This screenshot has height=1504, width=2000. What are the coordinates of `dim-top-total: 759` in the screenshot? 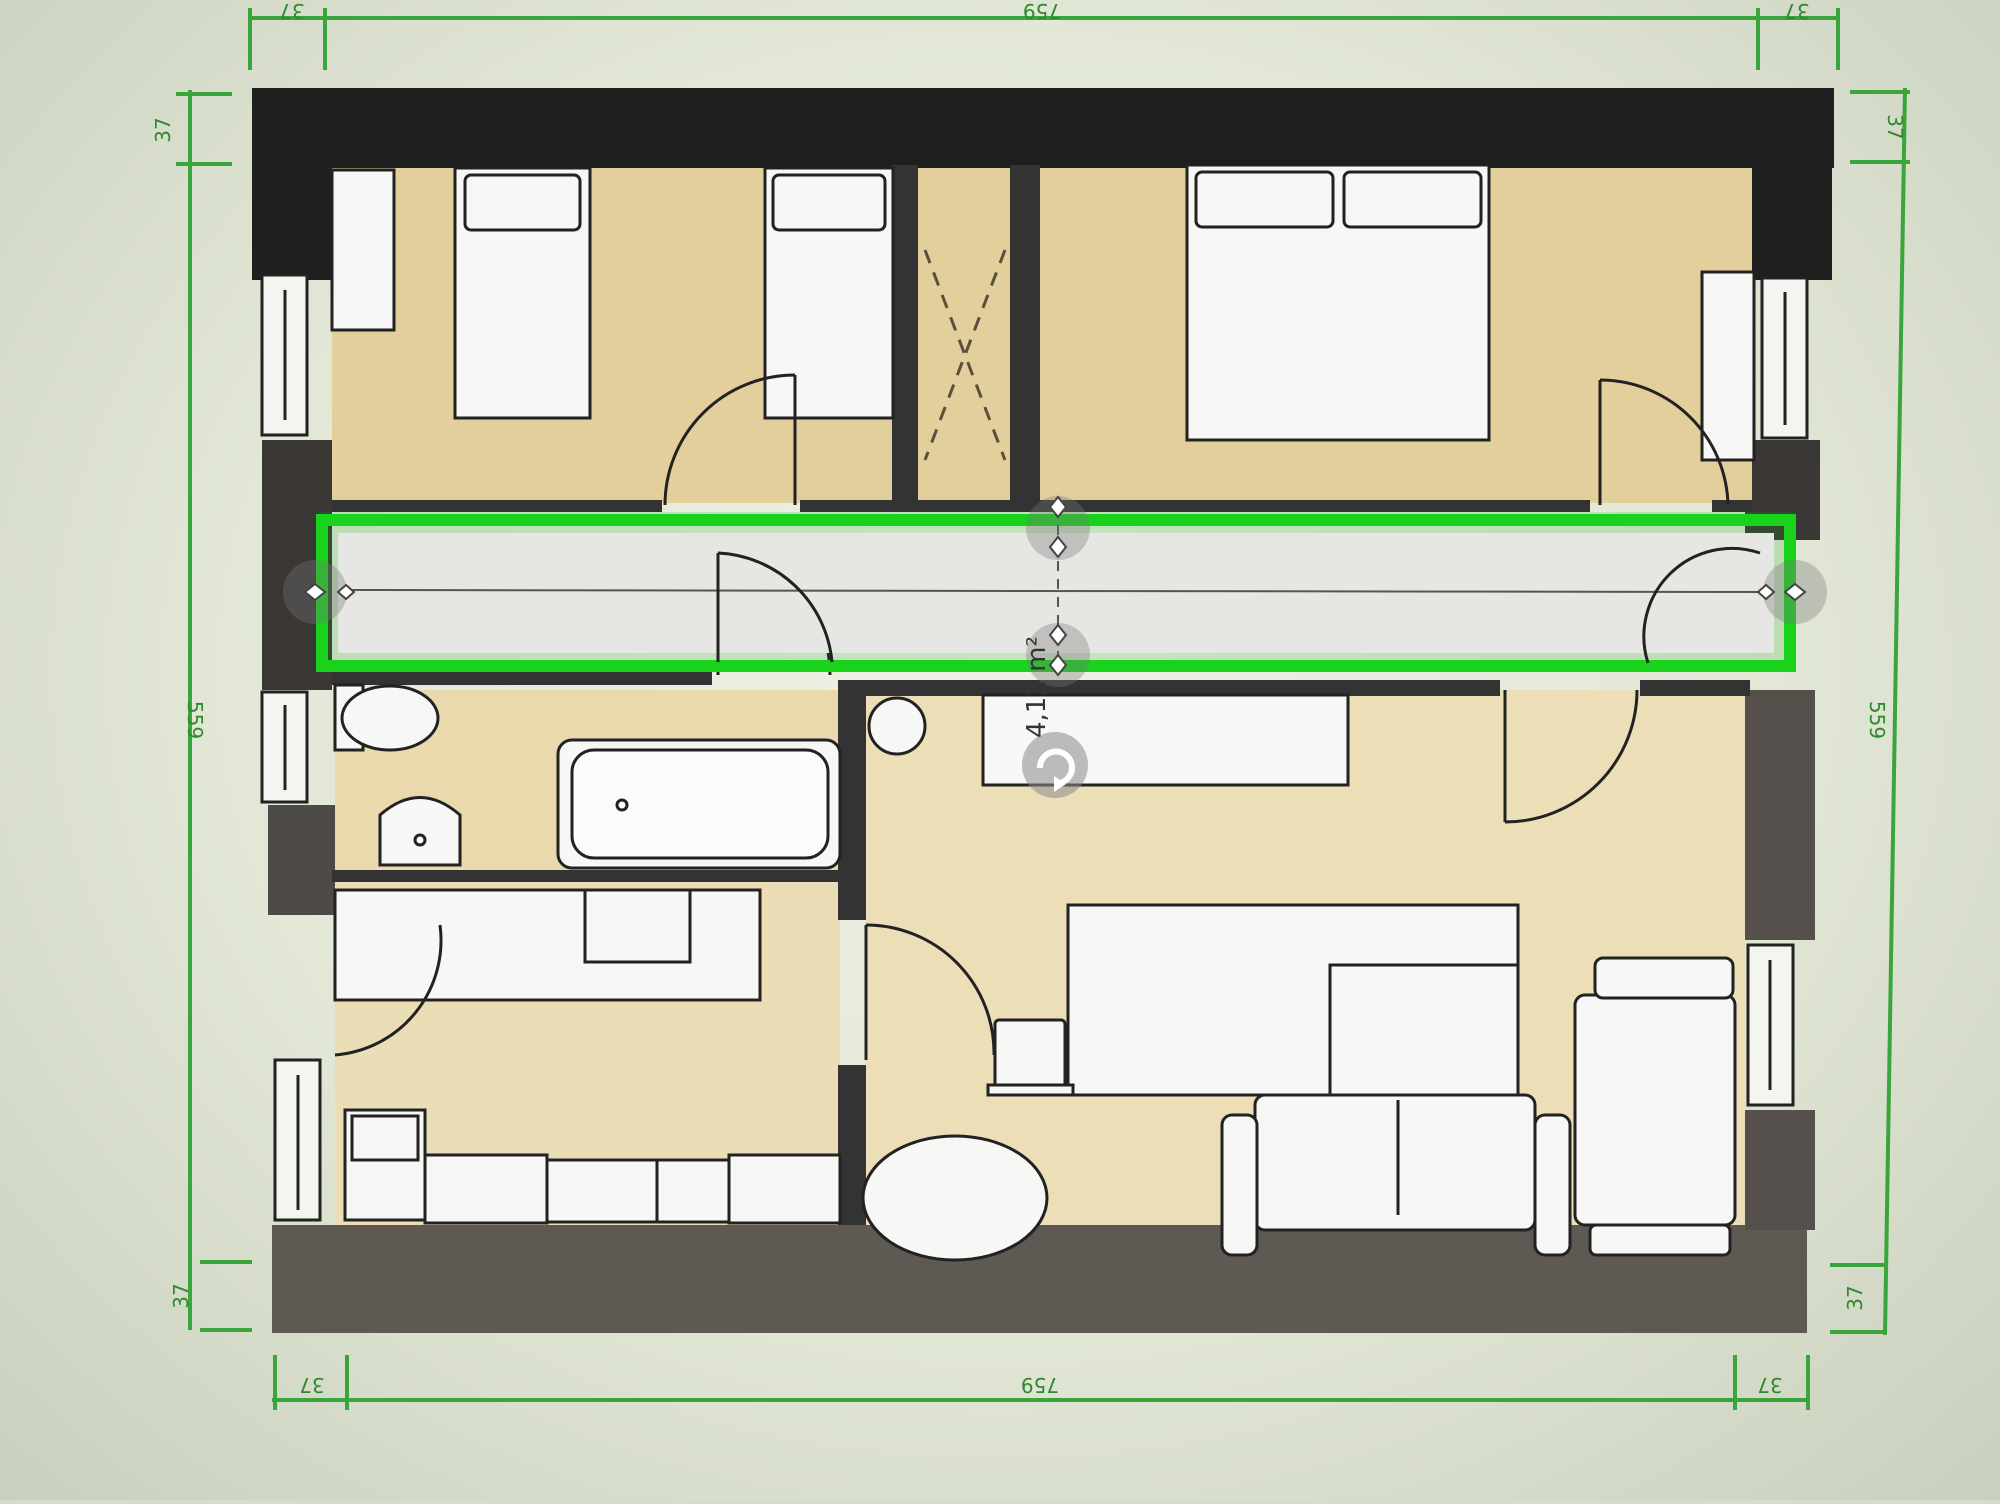 It's located at (1042, 11).